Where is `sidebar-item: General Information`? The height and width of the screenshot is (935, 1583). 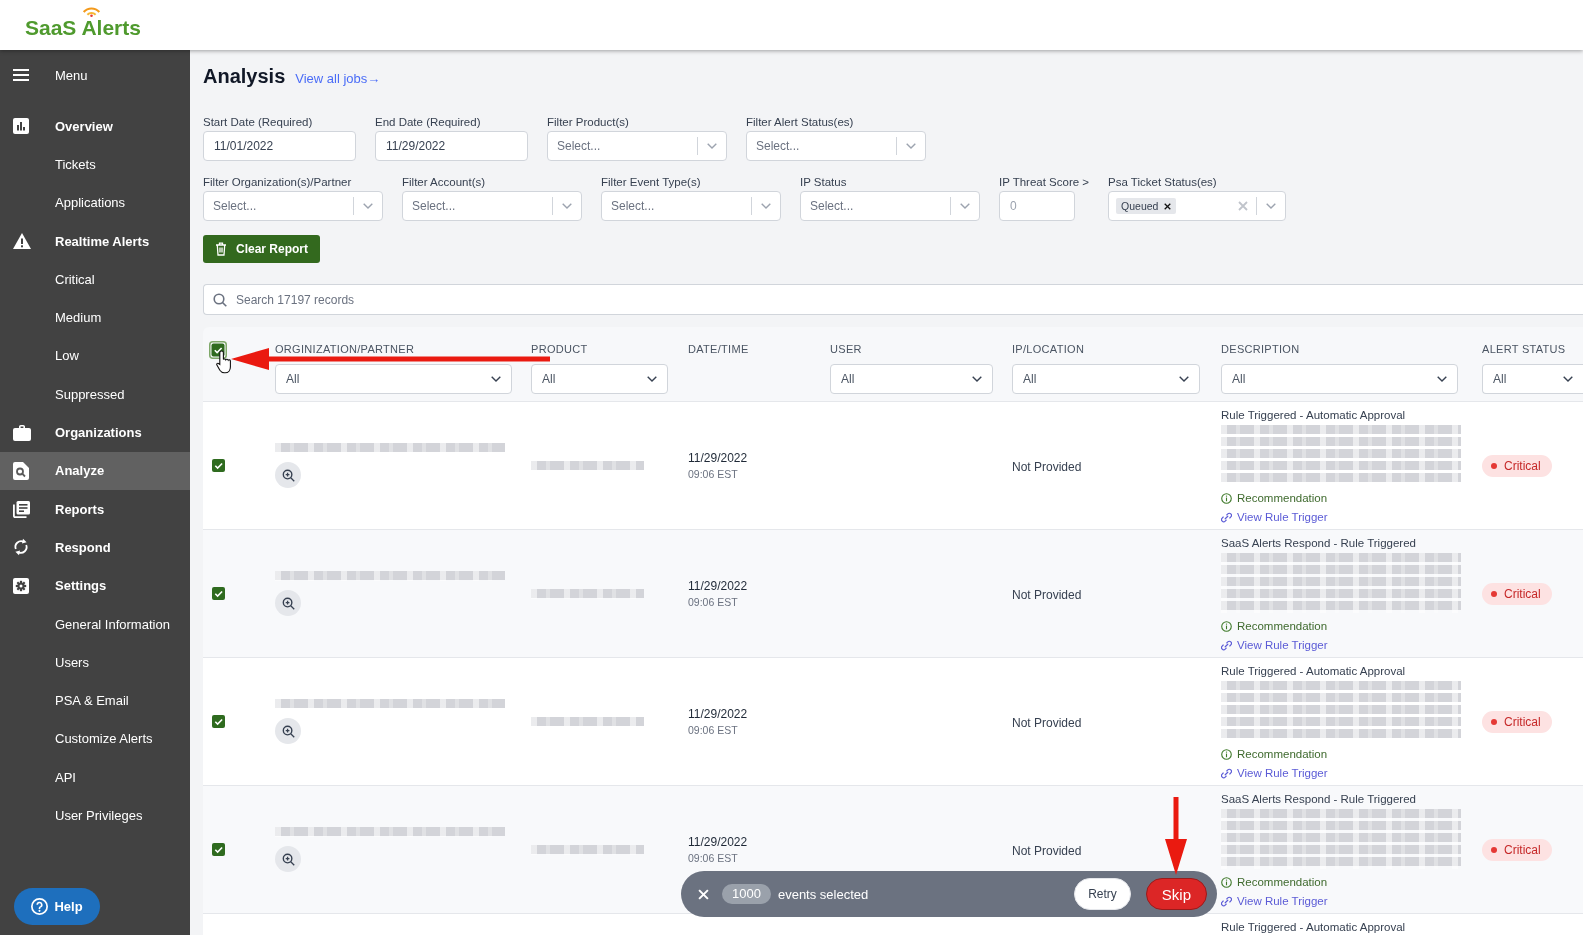
sidebar-item: General Information is located at coordinates (95, 624).